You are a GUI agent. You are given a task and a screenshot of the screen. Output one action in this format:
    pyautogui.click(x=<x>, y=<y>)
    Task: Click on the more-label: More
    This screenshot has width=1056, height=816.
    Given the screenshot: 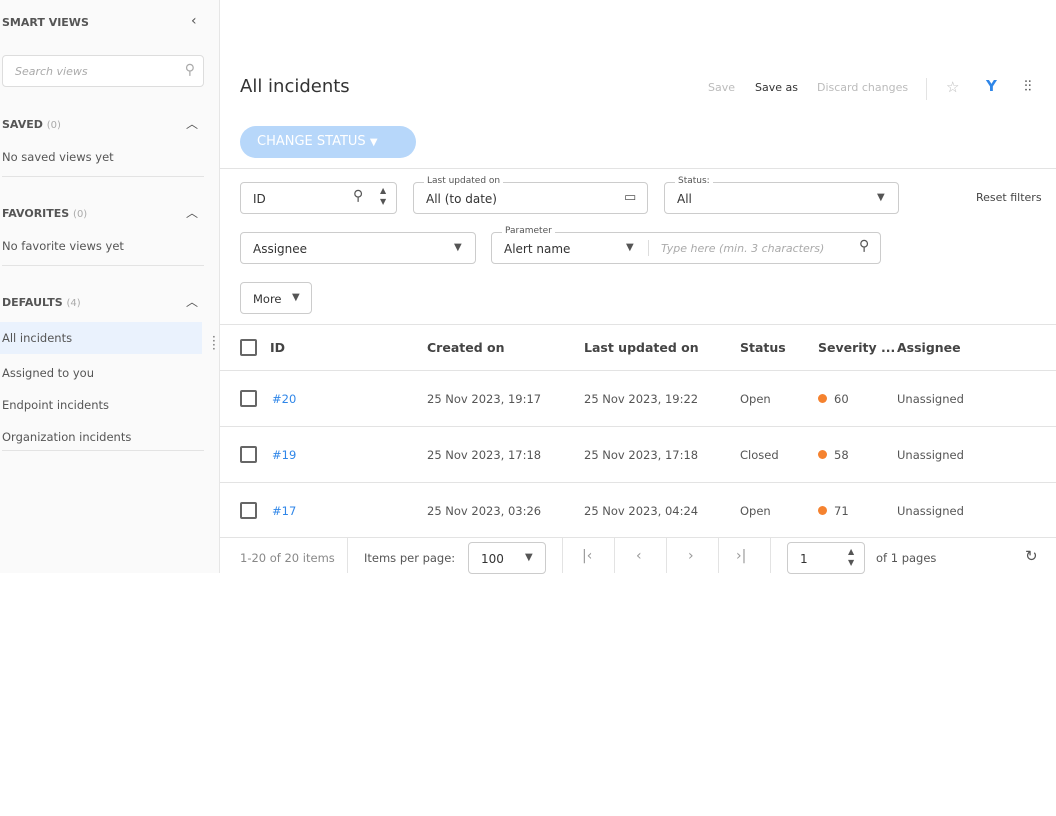 What is the action you would take?
    pyautogui.click(x=267, y=299)
    